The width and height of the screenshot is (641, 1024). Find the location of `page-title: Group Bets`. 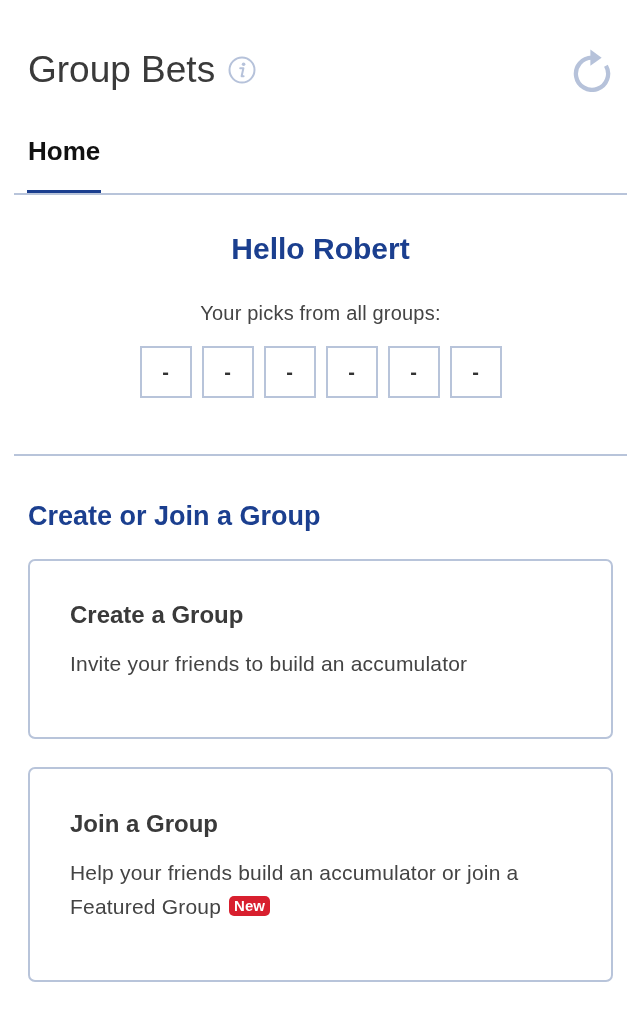

page-title: Group Bets is located at coordinates (122, 70).